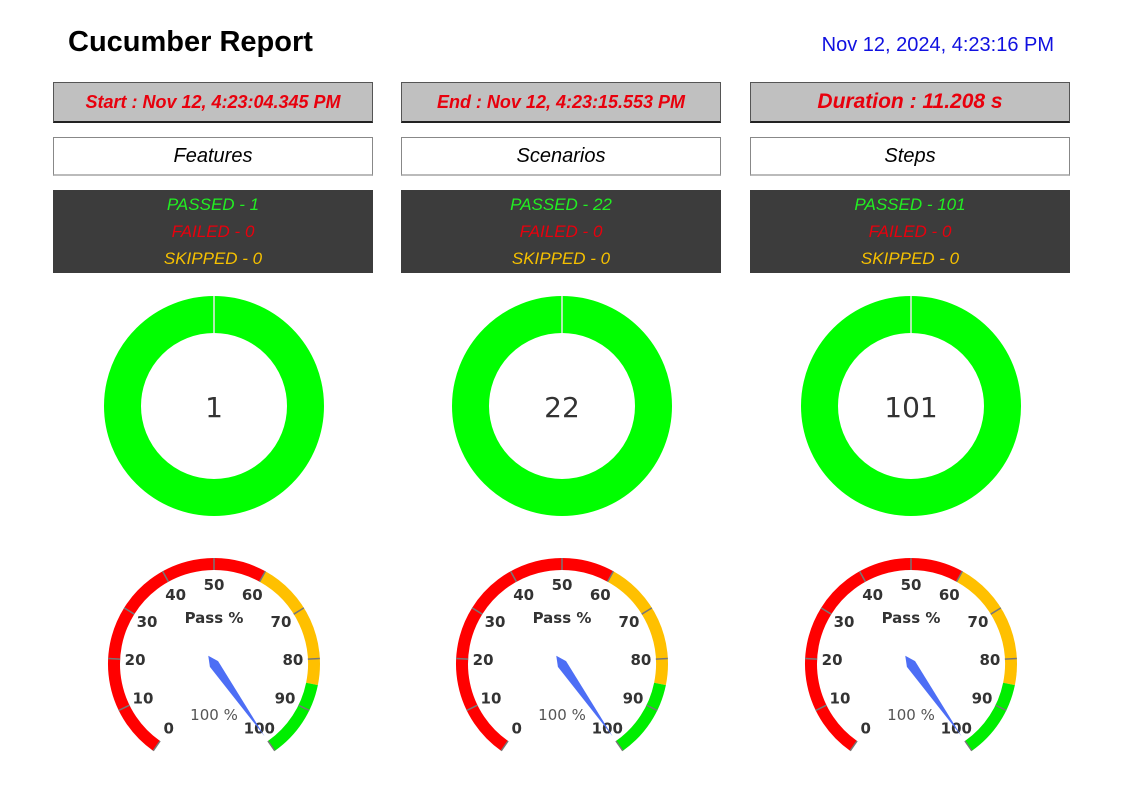  I want to click on features-skipped: SKIPPED - 0, so click(213, 258).